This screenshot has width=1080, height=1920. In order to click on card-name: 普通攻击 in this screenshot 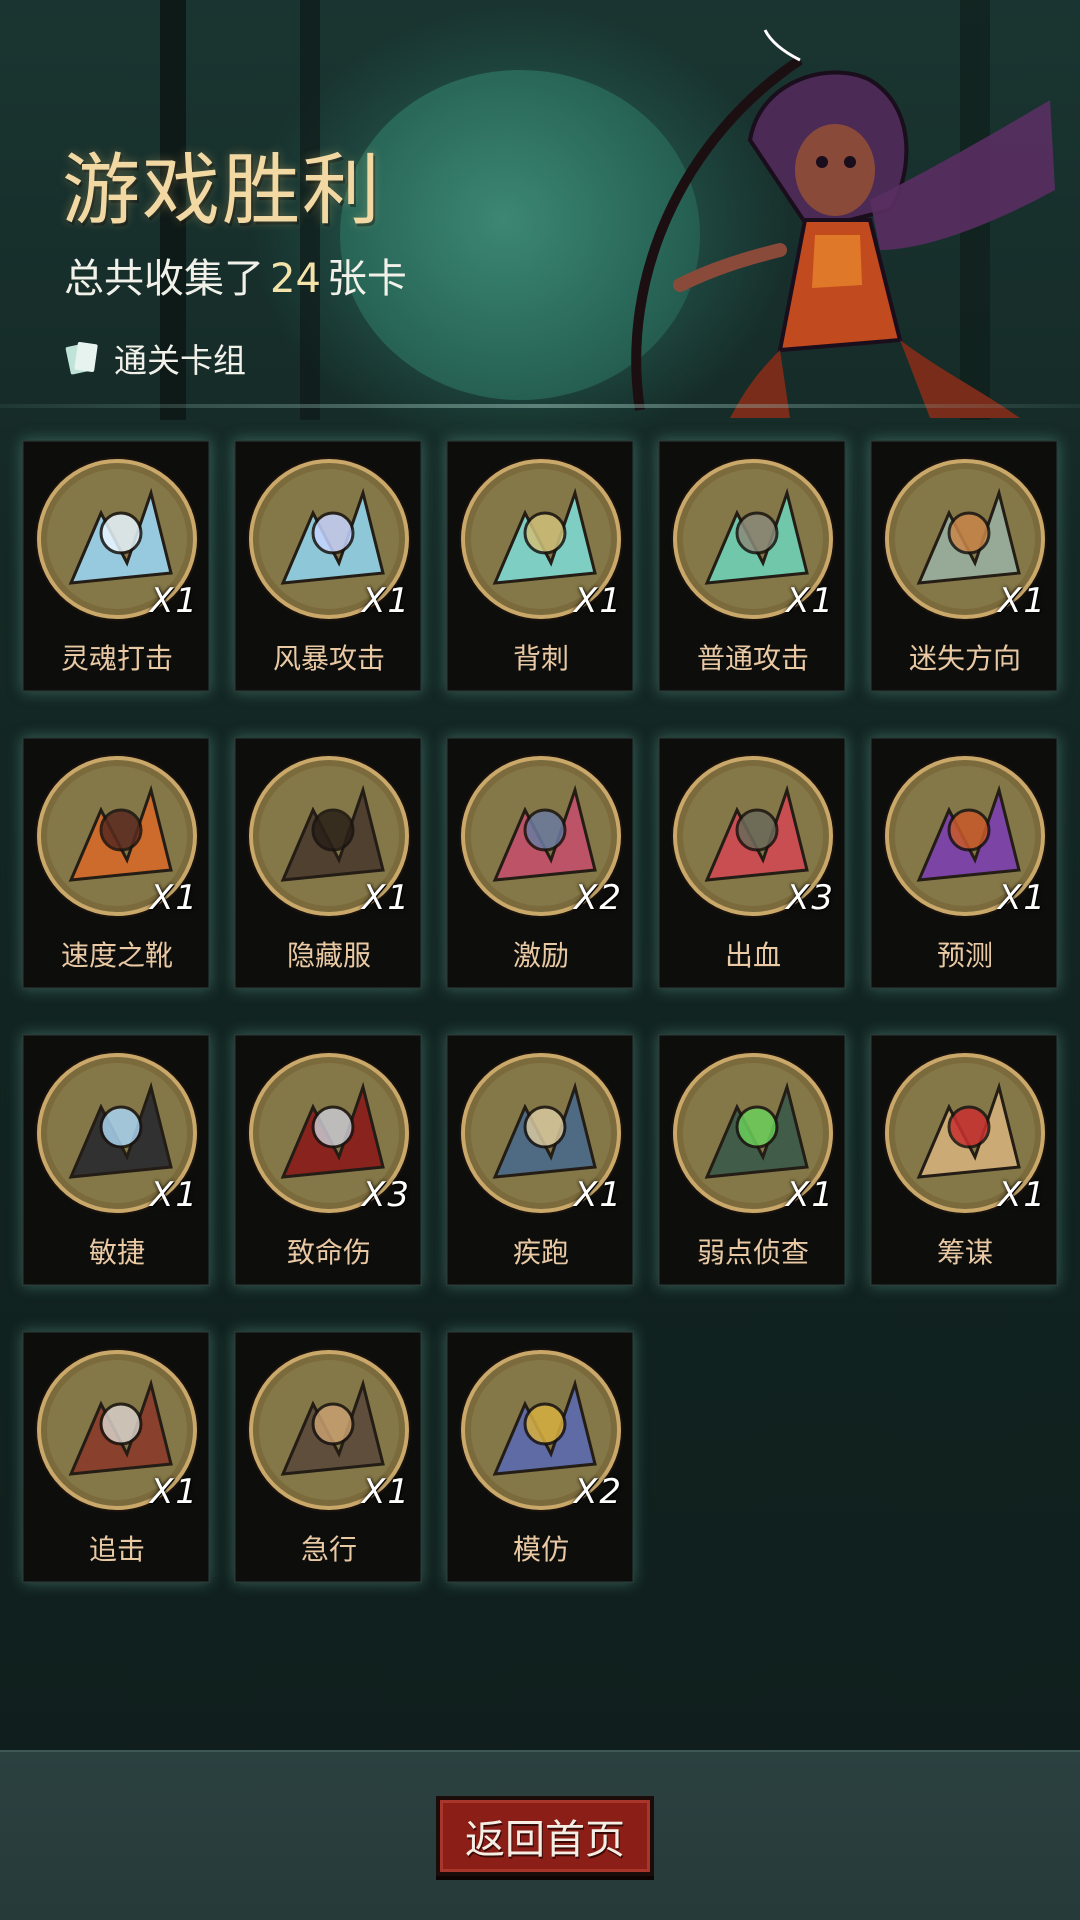, I will do `click(752, 658)`.